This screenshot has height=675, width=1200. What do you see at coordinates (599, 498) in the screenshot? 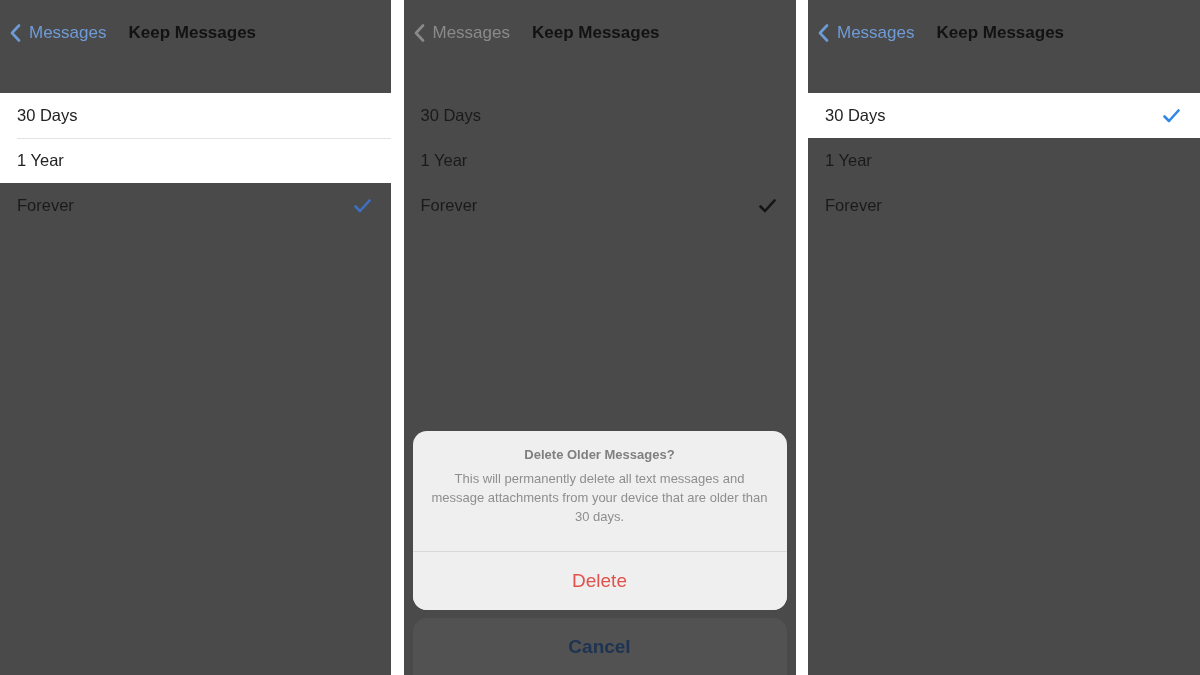
I see `sheet-message: This will permanently delete all text messages and message attachments from your device that are older than 30 days.` at bounding box center [599, 498].